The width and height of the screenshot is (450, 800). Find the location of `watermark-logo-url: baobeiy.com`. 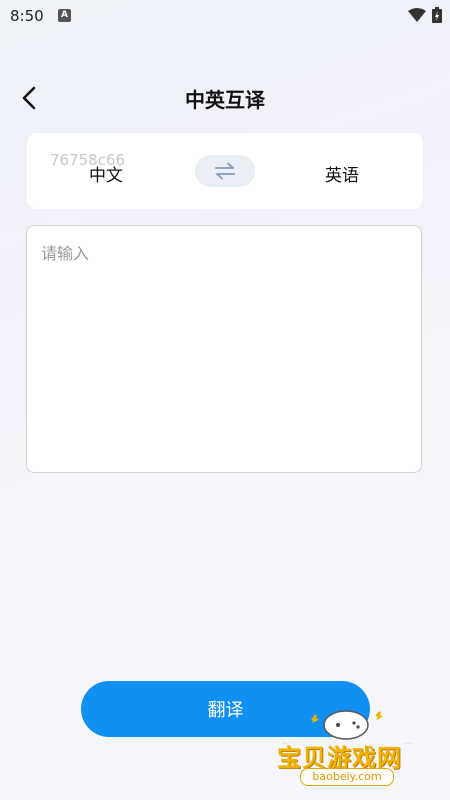

watermark-logo-url: baobeiy.com is located at coordinates (347, 777).